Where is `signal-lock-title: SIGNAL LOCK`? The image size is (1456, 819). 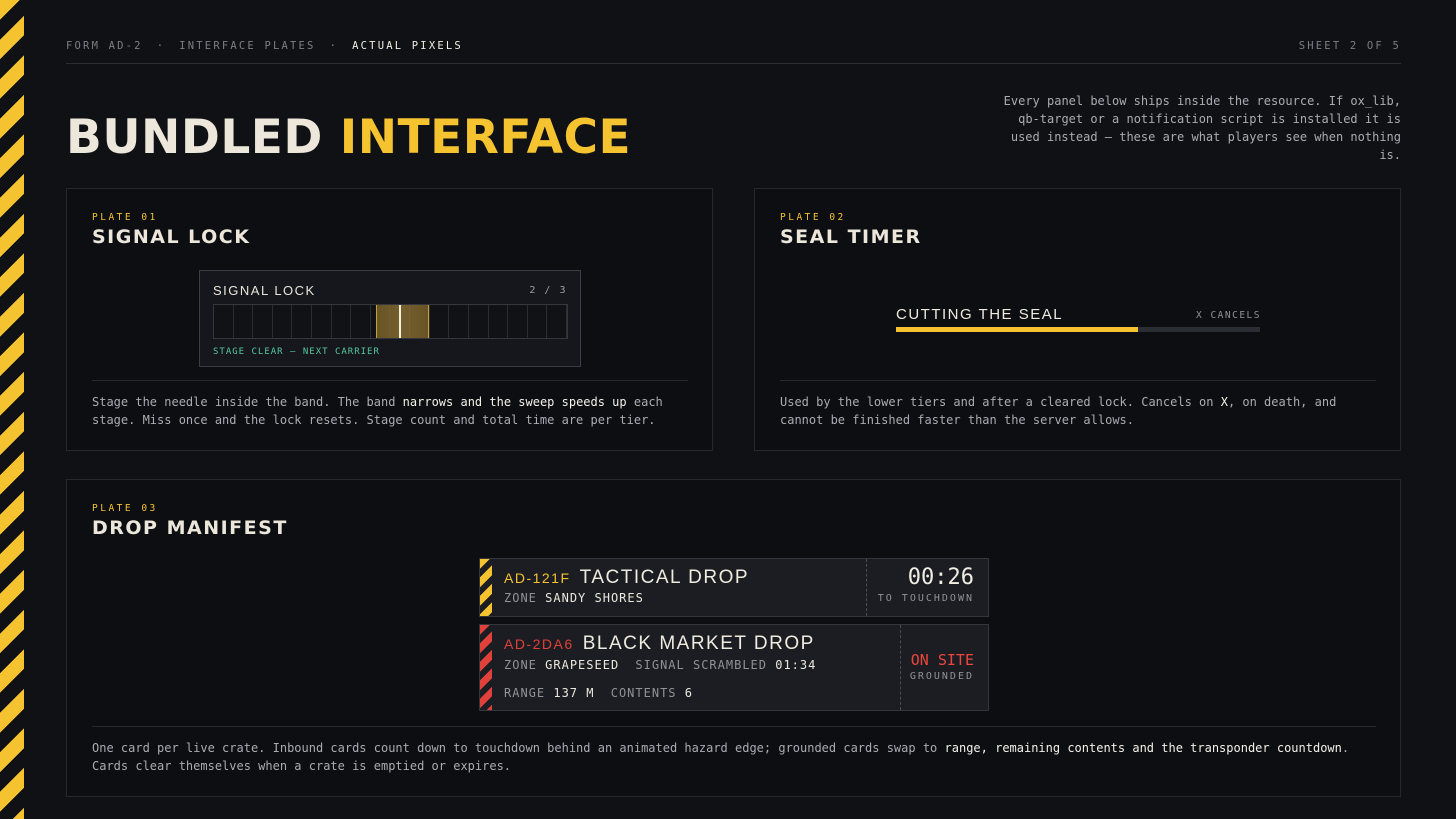 signal-lock-title: SIGNAL LOCK is located at coordinates (264, 290).